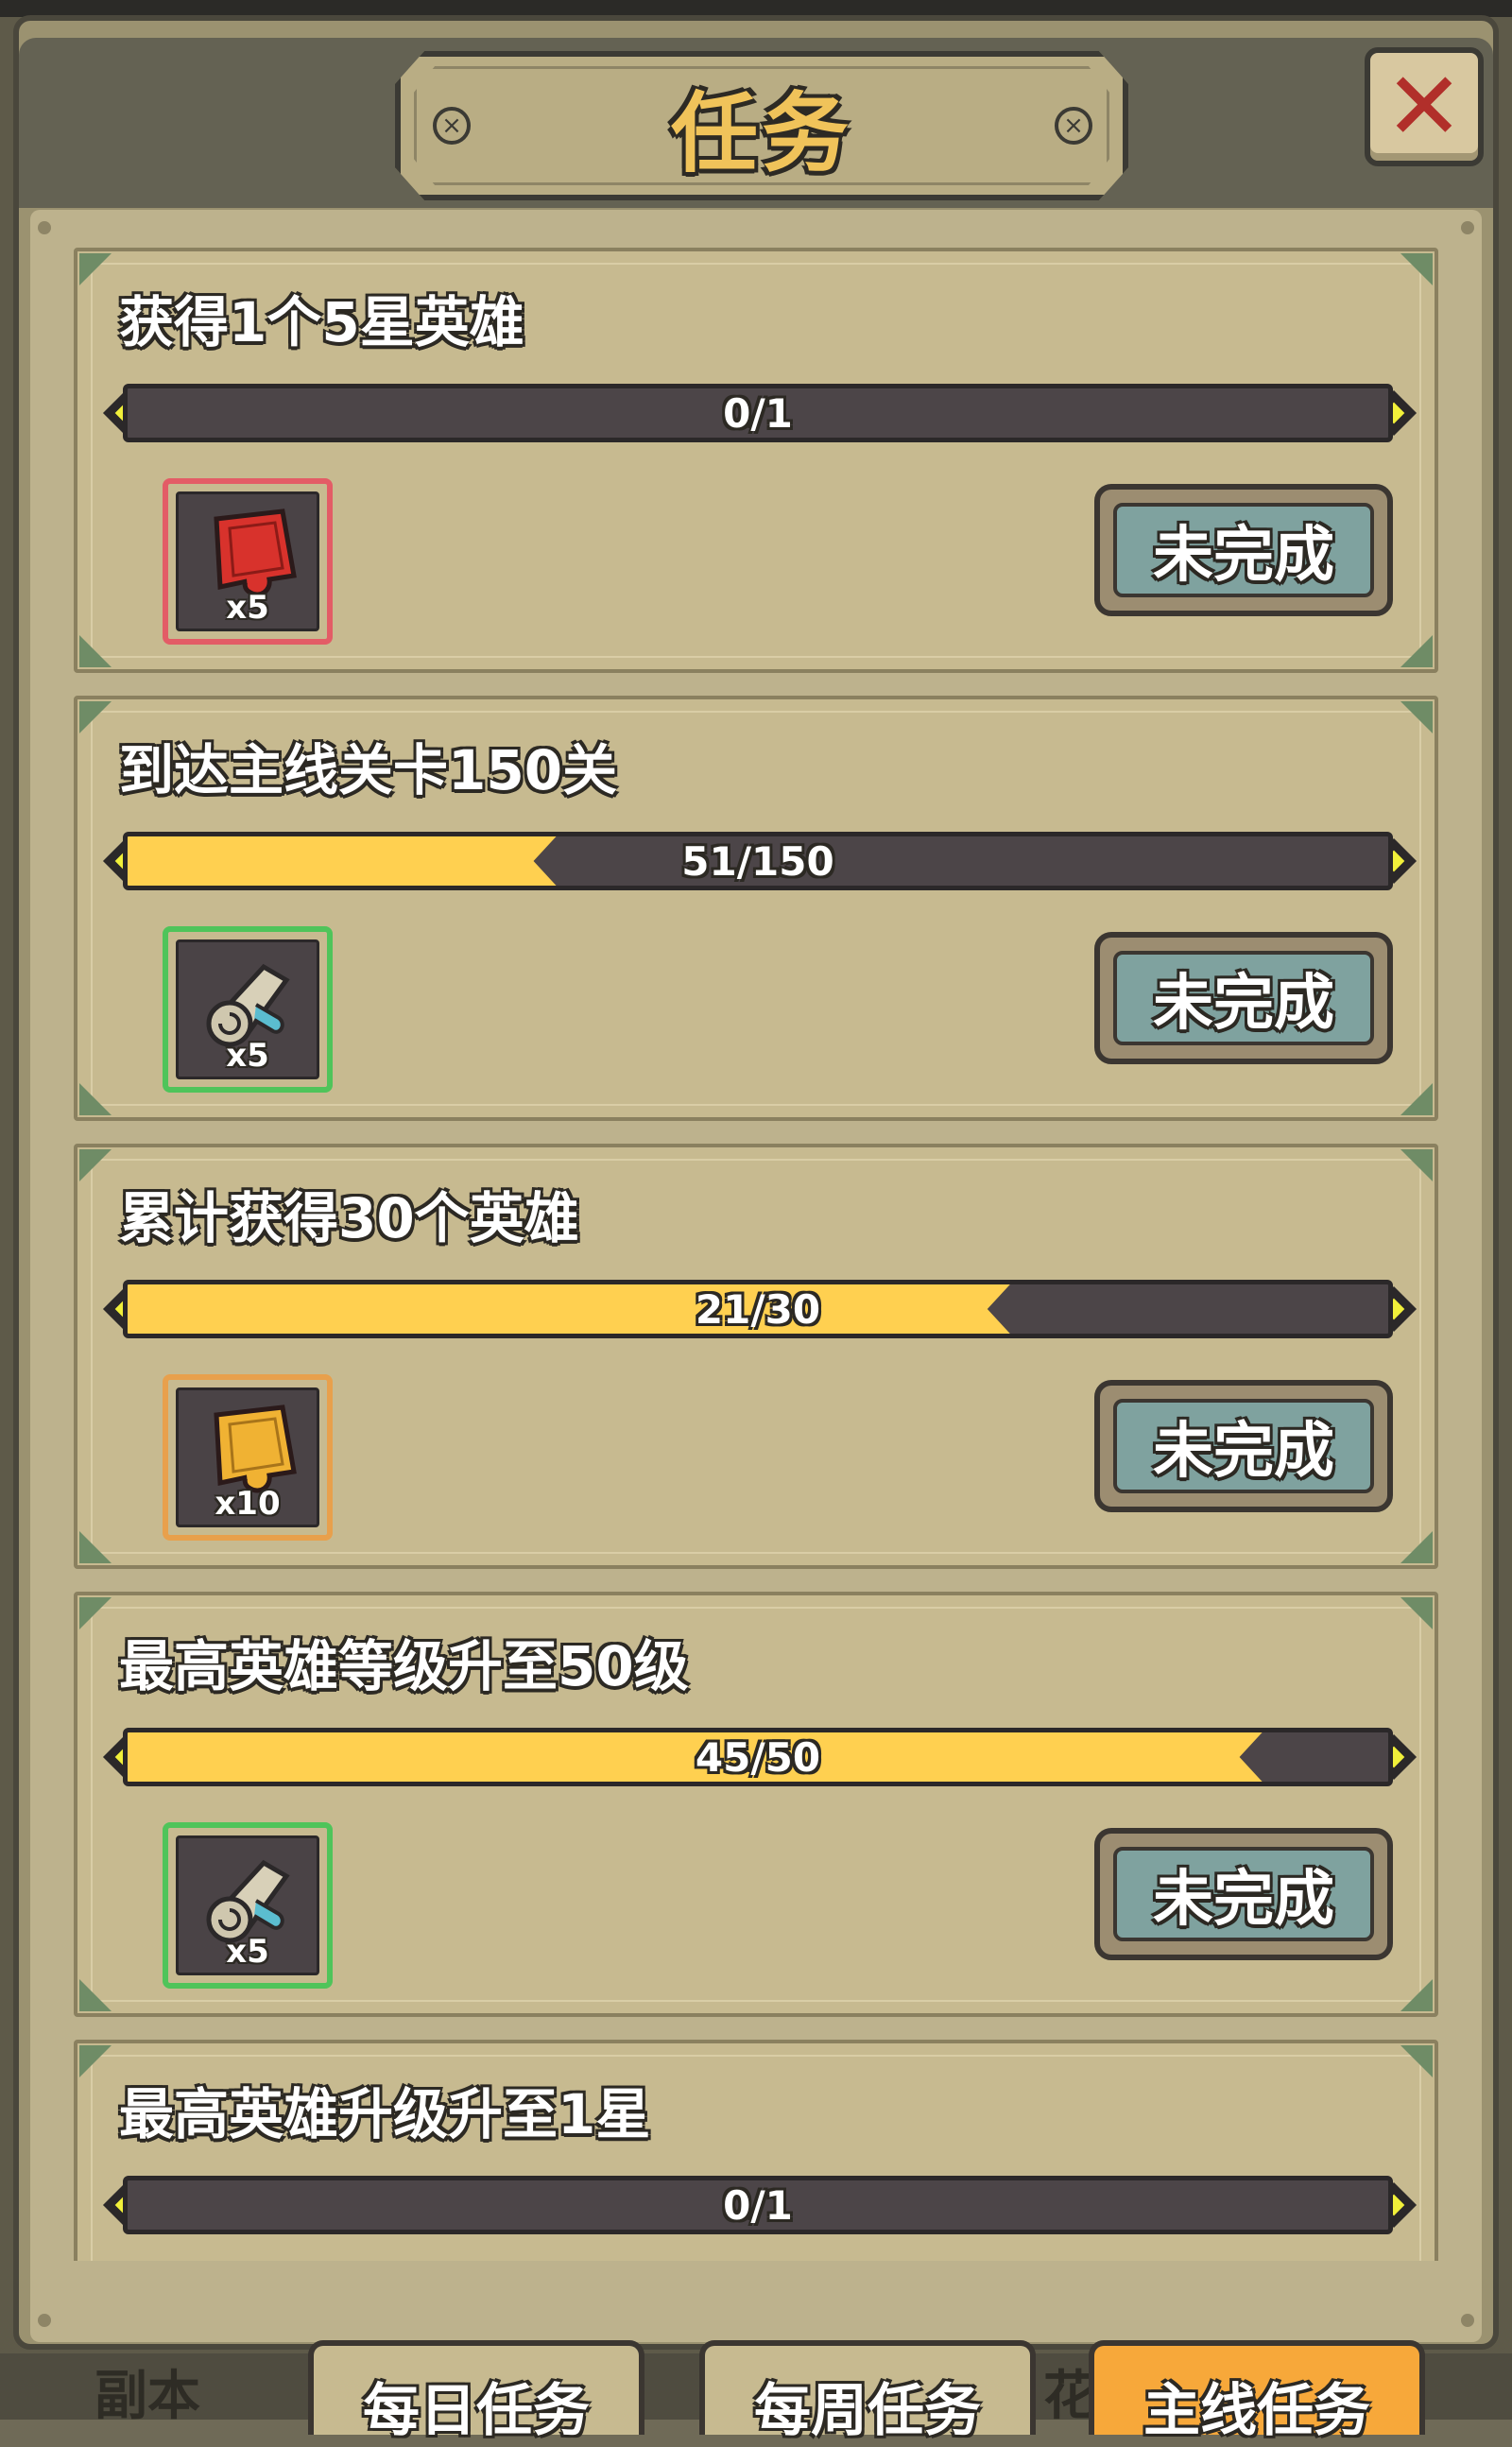  What do you see at coordinates (349, 1218) in the screenshot?
I see `task-title: 累计获得30个英雄` at bounding box center [349, 1218].